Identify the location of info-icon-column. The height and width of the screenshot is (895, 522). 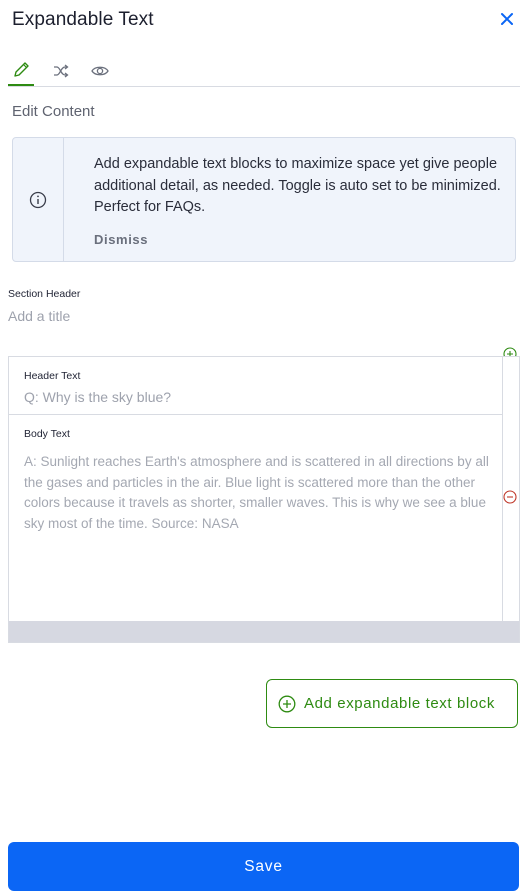
(38, 199).